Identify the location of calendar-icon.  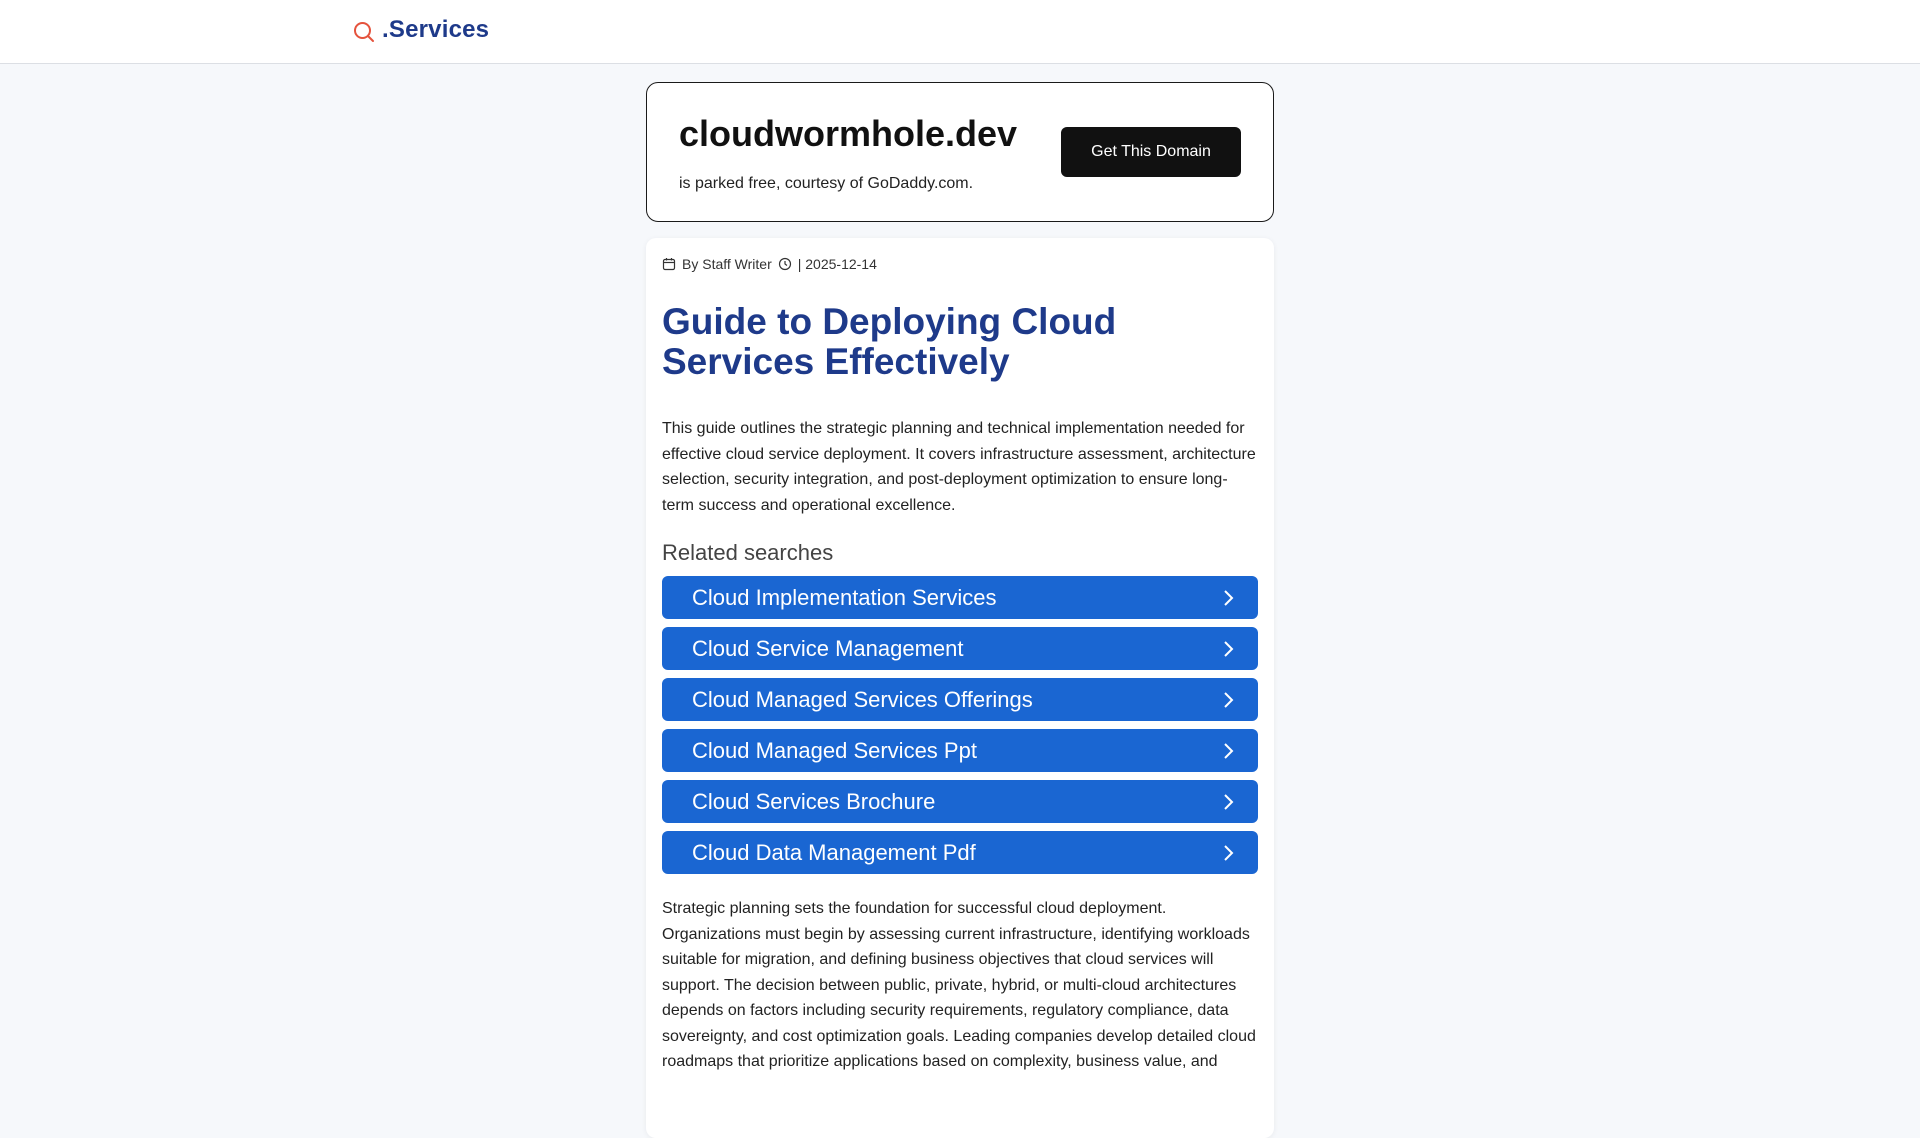
(669, 264).